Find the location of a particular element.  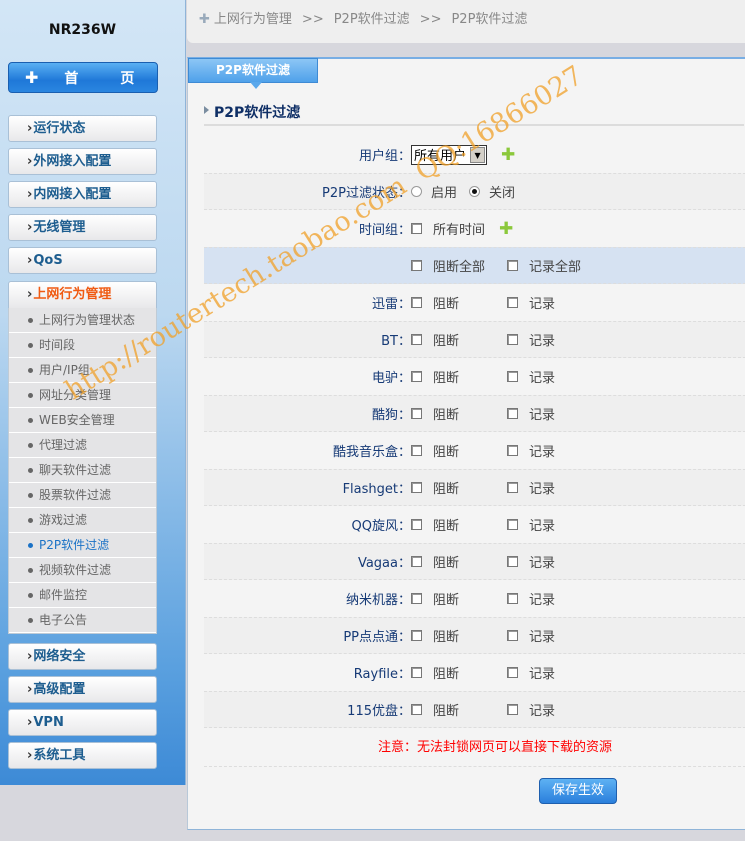

chevron-down-icon: ▼ is located at coordinates (478, 154).